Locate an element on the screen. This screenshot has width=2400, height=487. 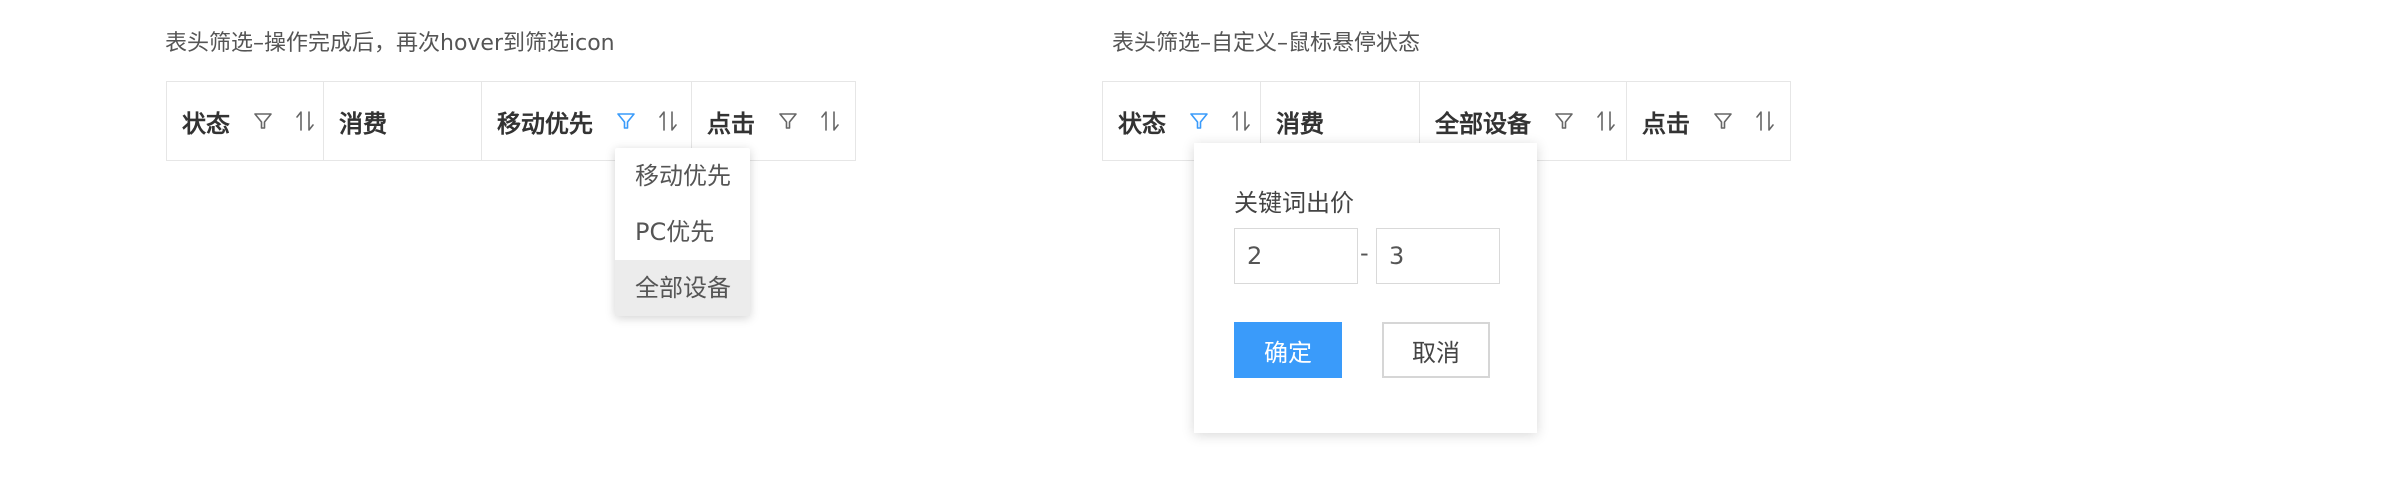
dropdown-option-all-devices: 全部设备 is located at coordinates (682, 288).